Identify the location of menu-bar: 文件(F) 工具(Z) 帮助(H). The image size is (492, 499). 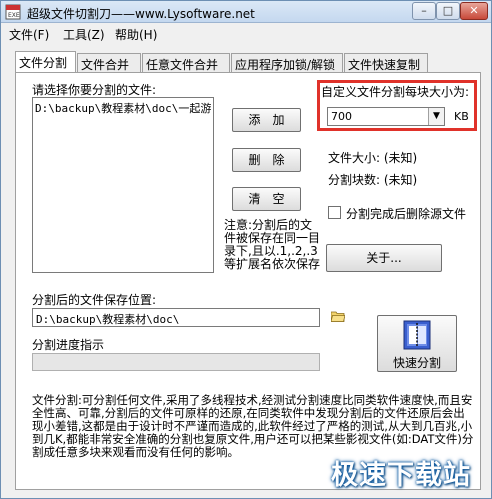
(246, 33).